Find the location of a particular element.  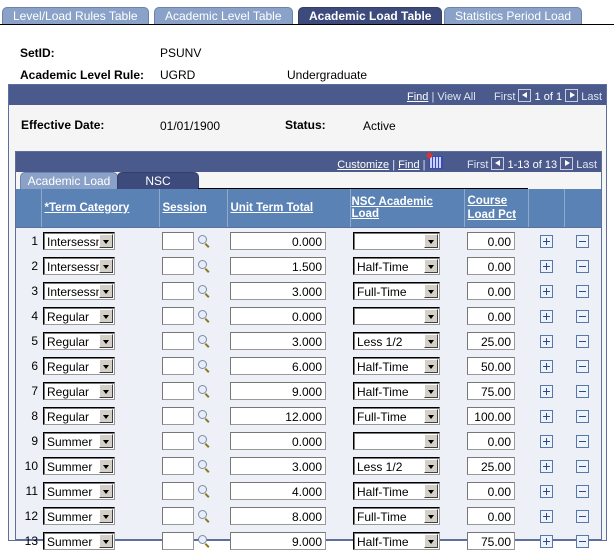

course-load-pct-input: 50.00 is located at coordinates (491, 365).